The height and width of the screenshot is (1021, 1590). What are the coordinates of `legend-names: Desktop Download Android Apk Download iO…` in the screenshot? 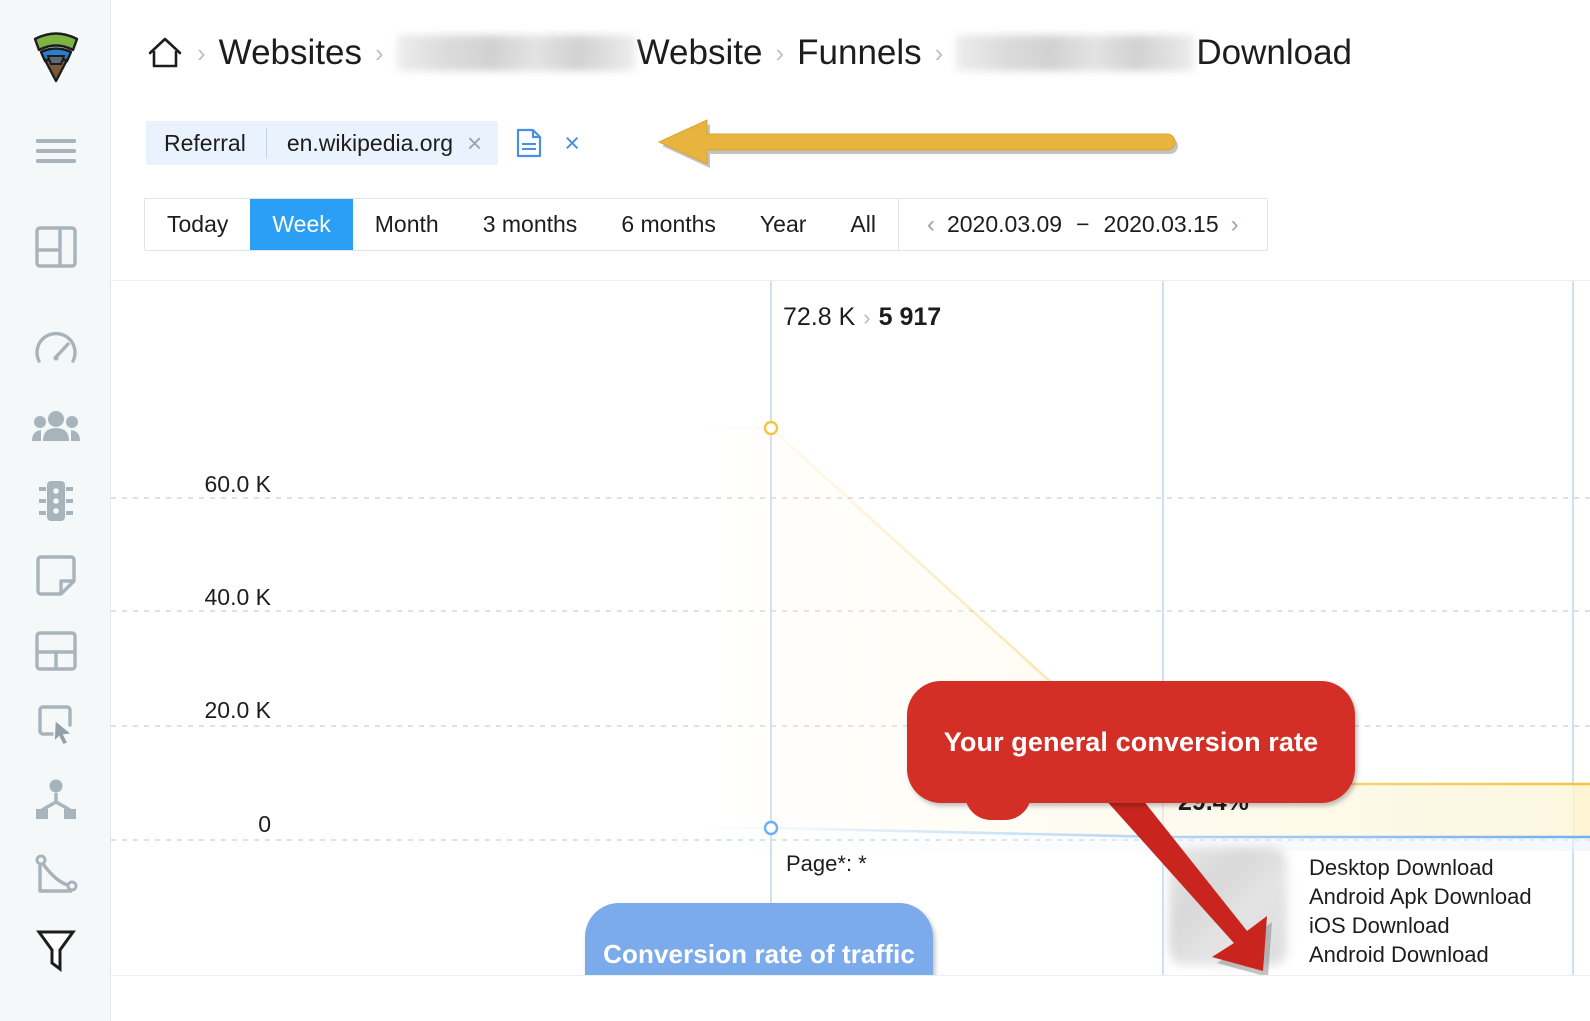 It's located at (1420, 908).